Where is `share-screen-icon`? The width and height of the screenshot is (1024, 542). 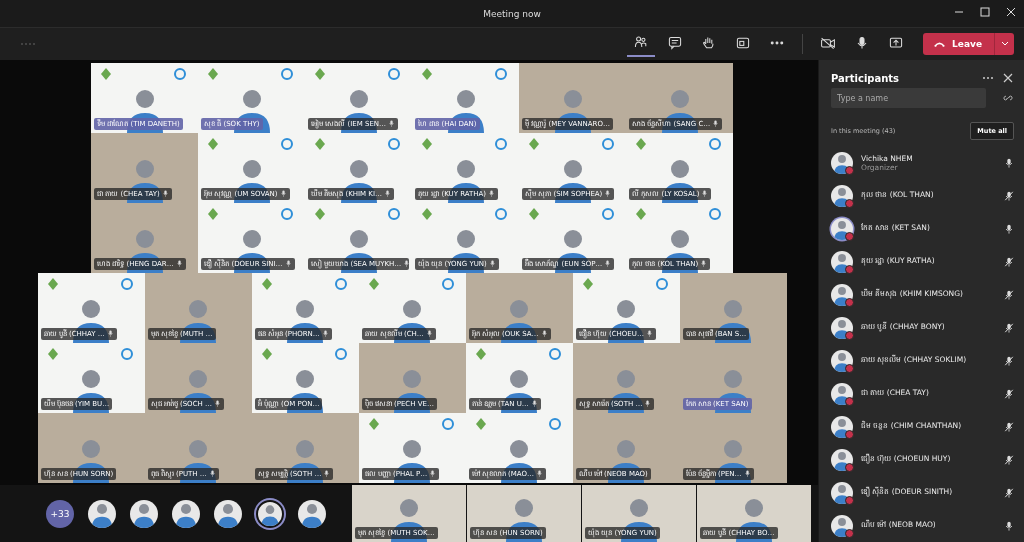
share-screen-icon is located at coordinates (896, 43).